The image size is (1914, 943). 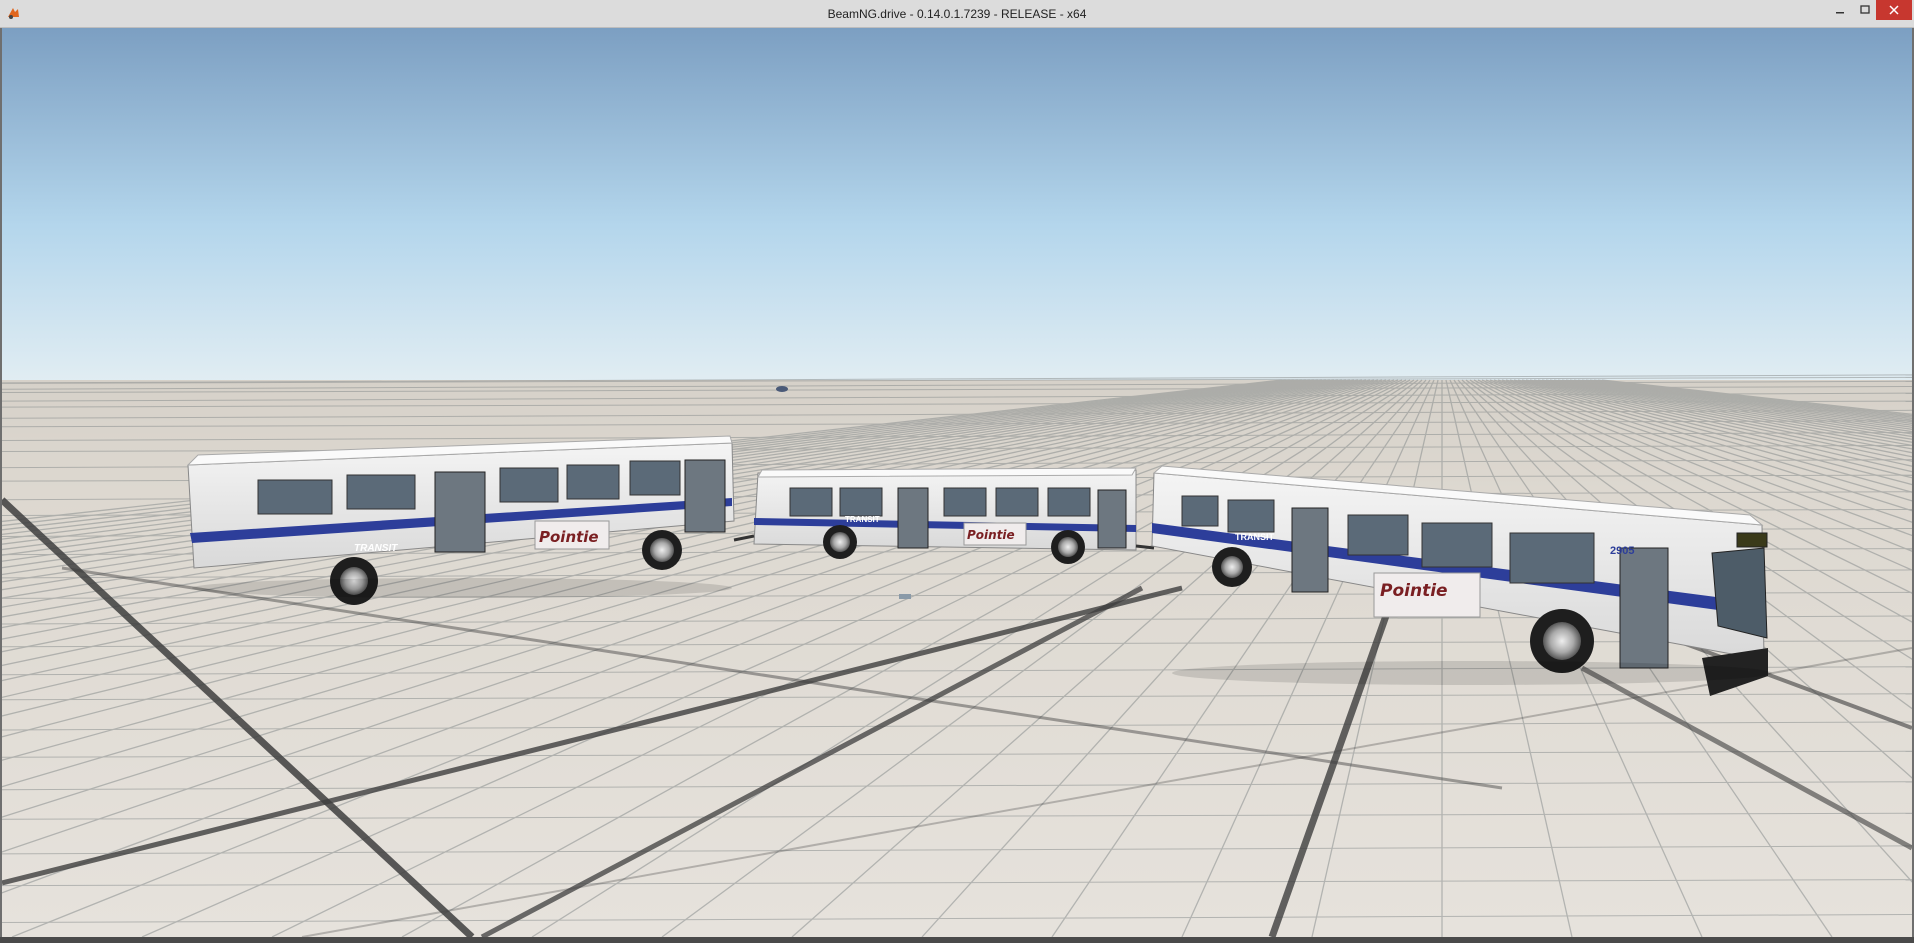 What do you see at coordinates (862, 519) in the screenshot?
I see `bus-middle-side-text: TRANSIT` at bounding box center [862, 519].